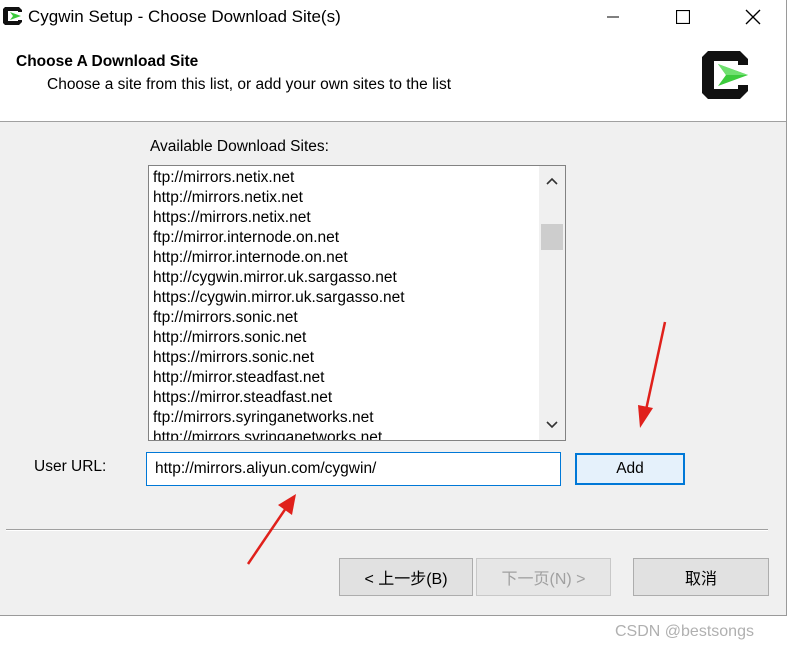 This screenshot has height=652, width=791. Describe the element at coordinates (552, 237) in the screenshot. I see `scroll-thumb` at that location.